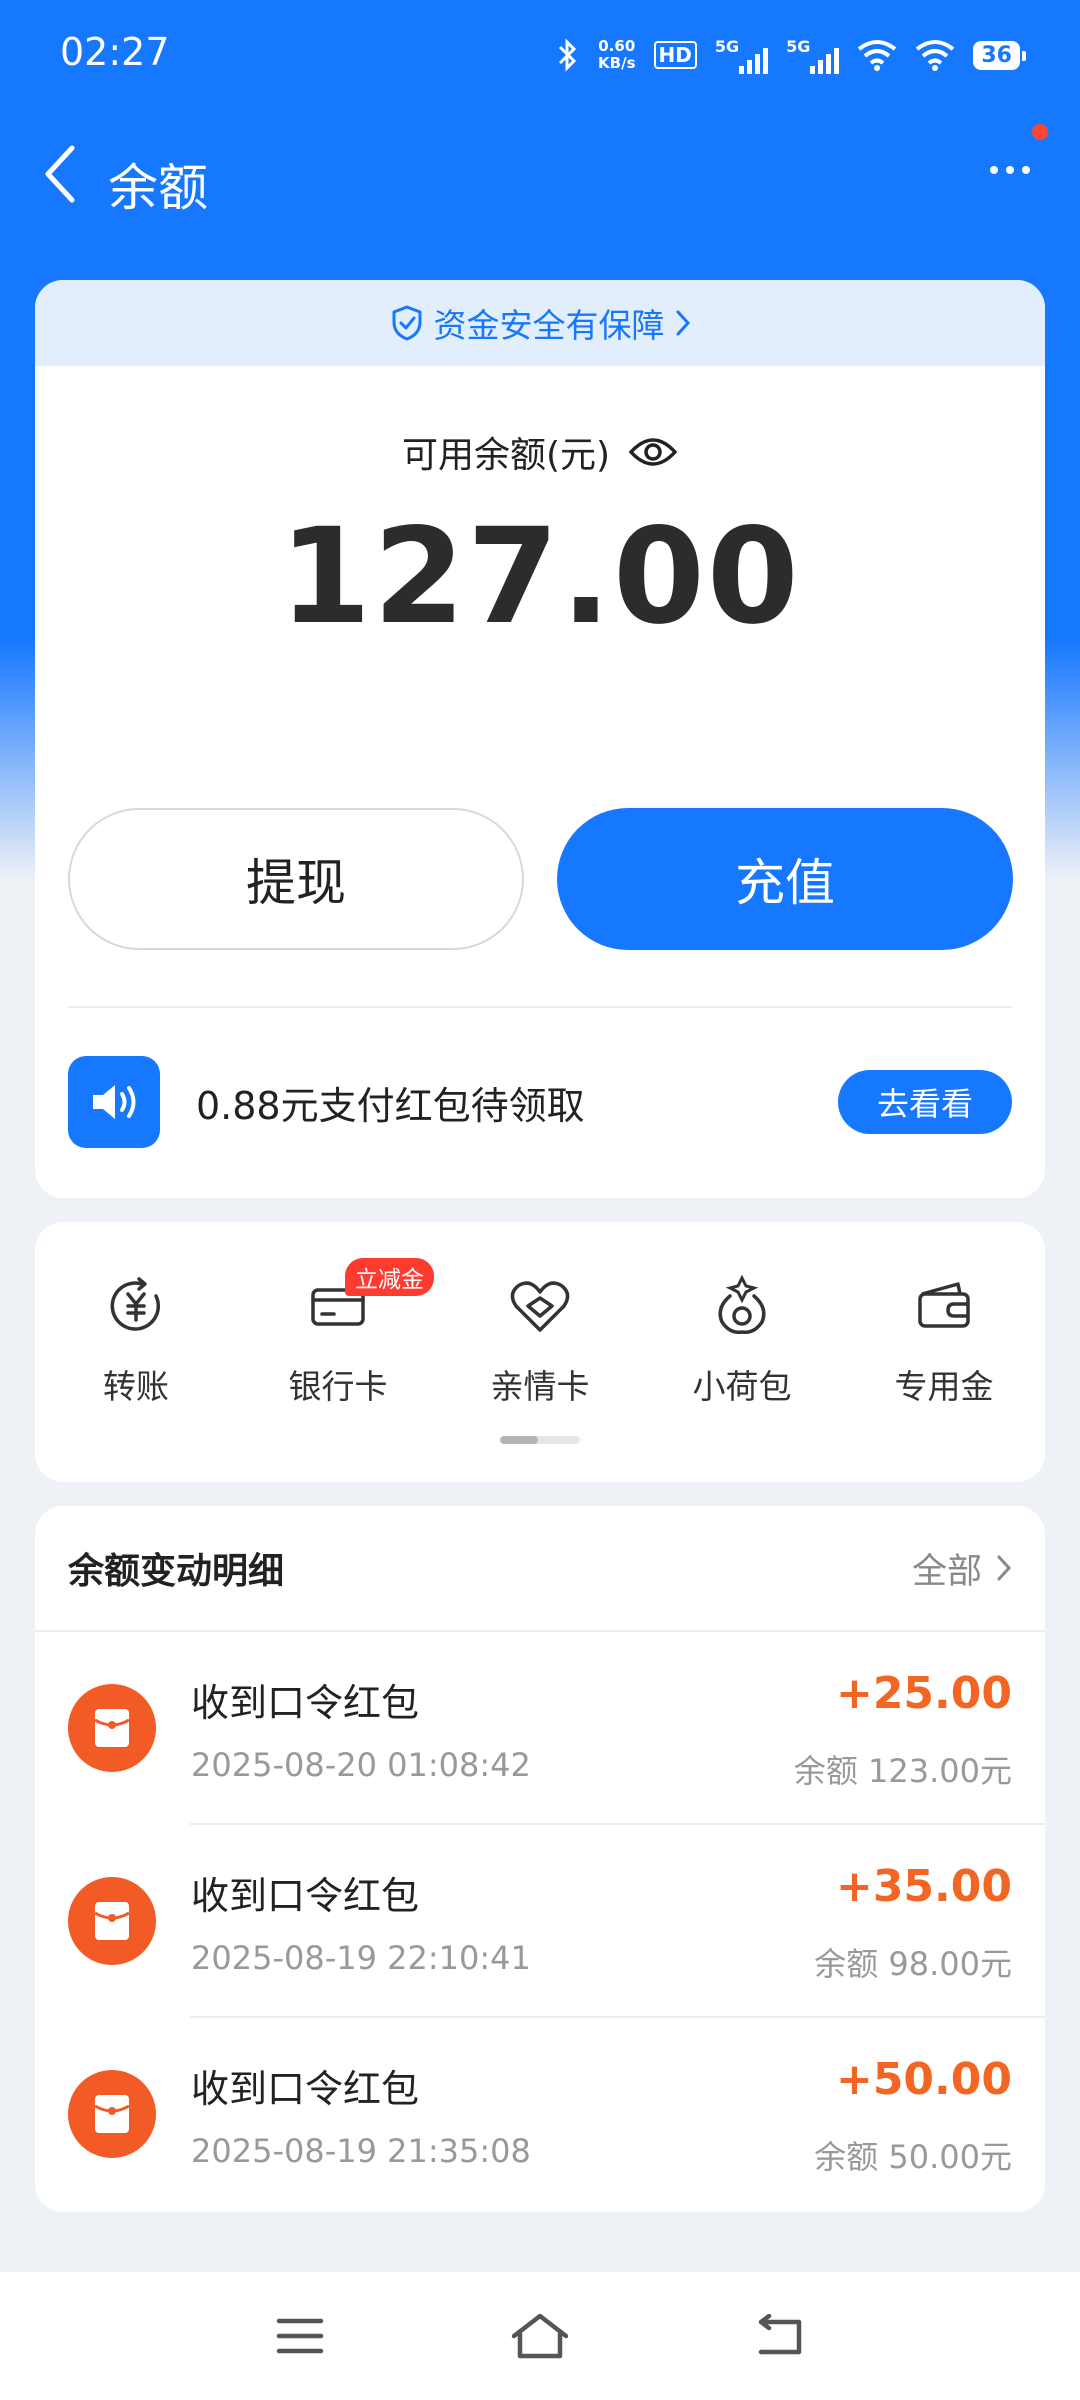 The image size is (1080, 2400). Describe the element at coordinates (675, 55) in the screenshot. I see `hd-voice-icon: HD` at that location.